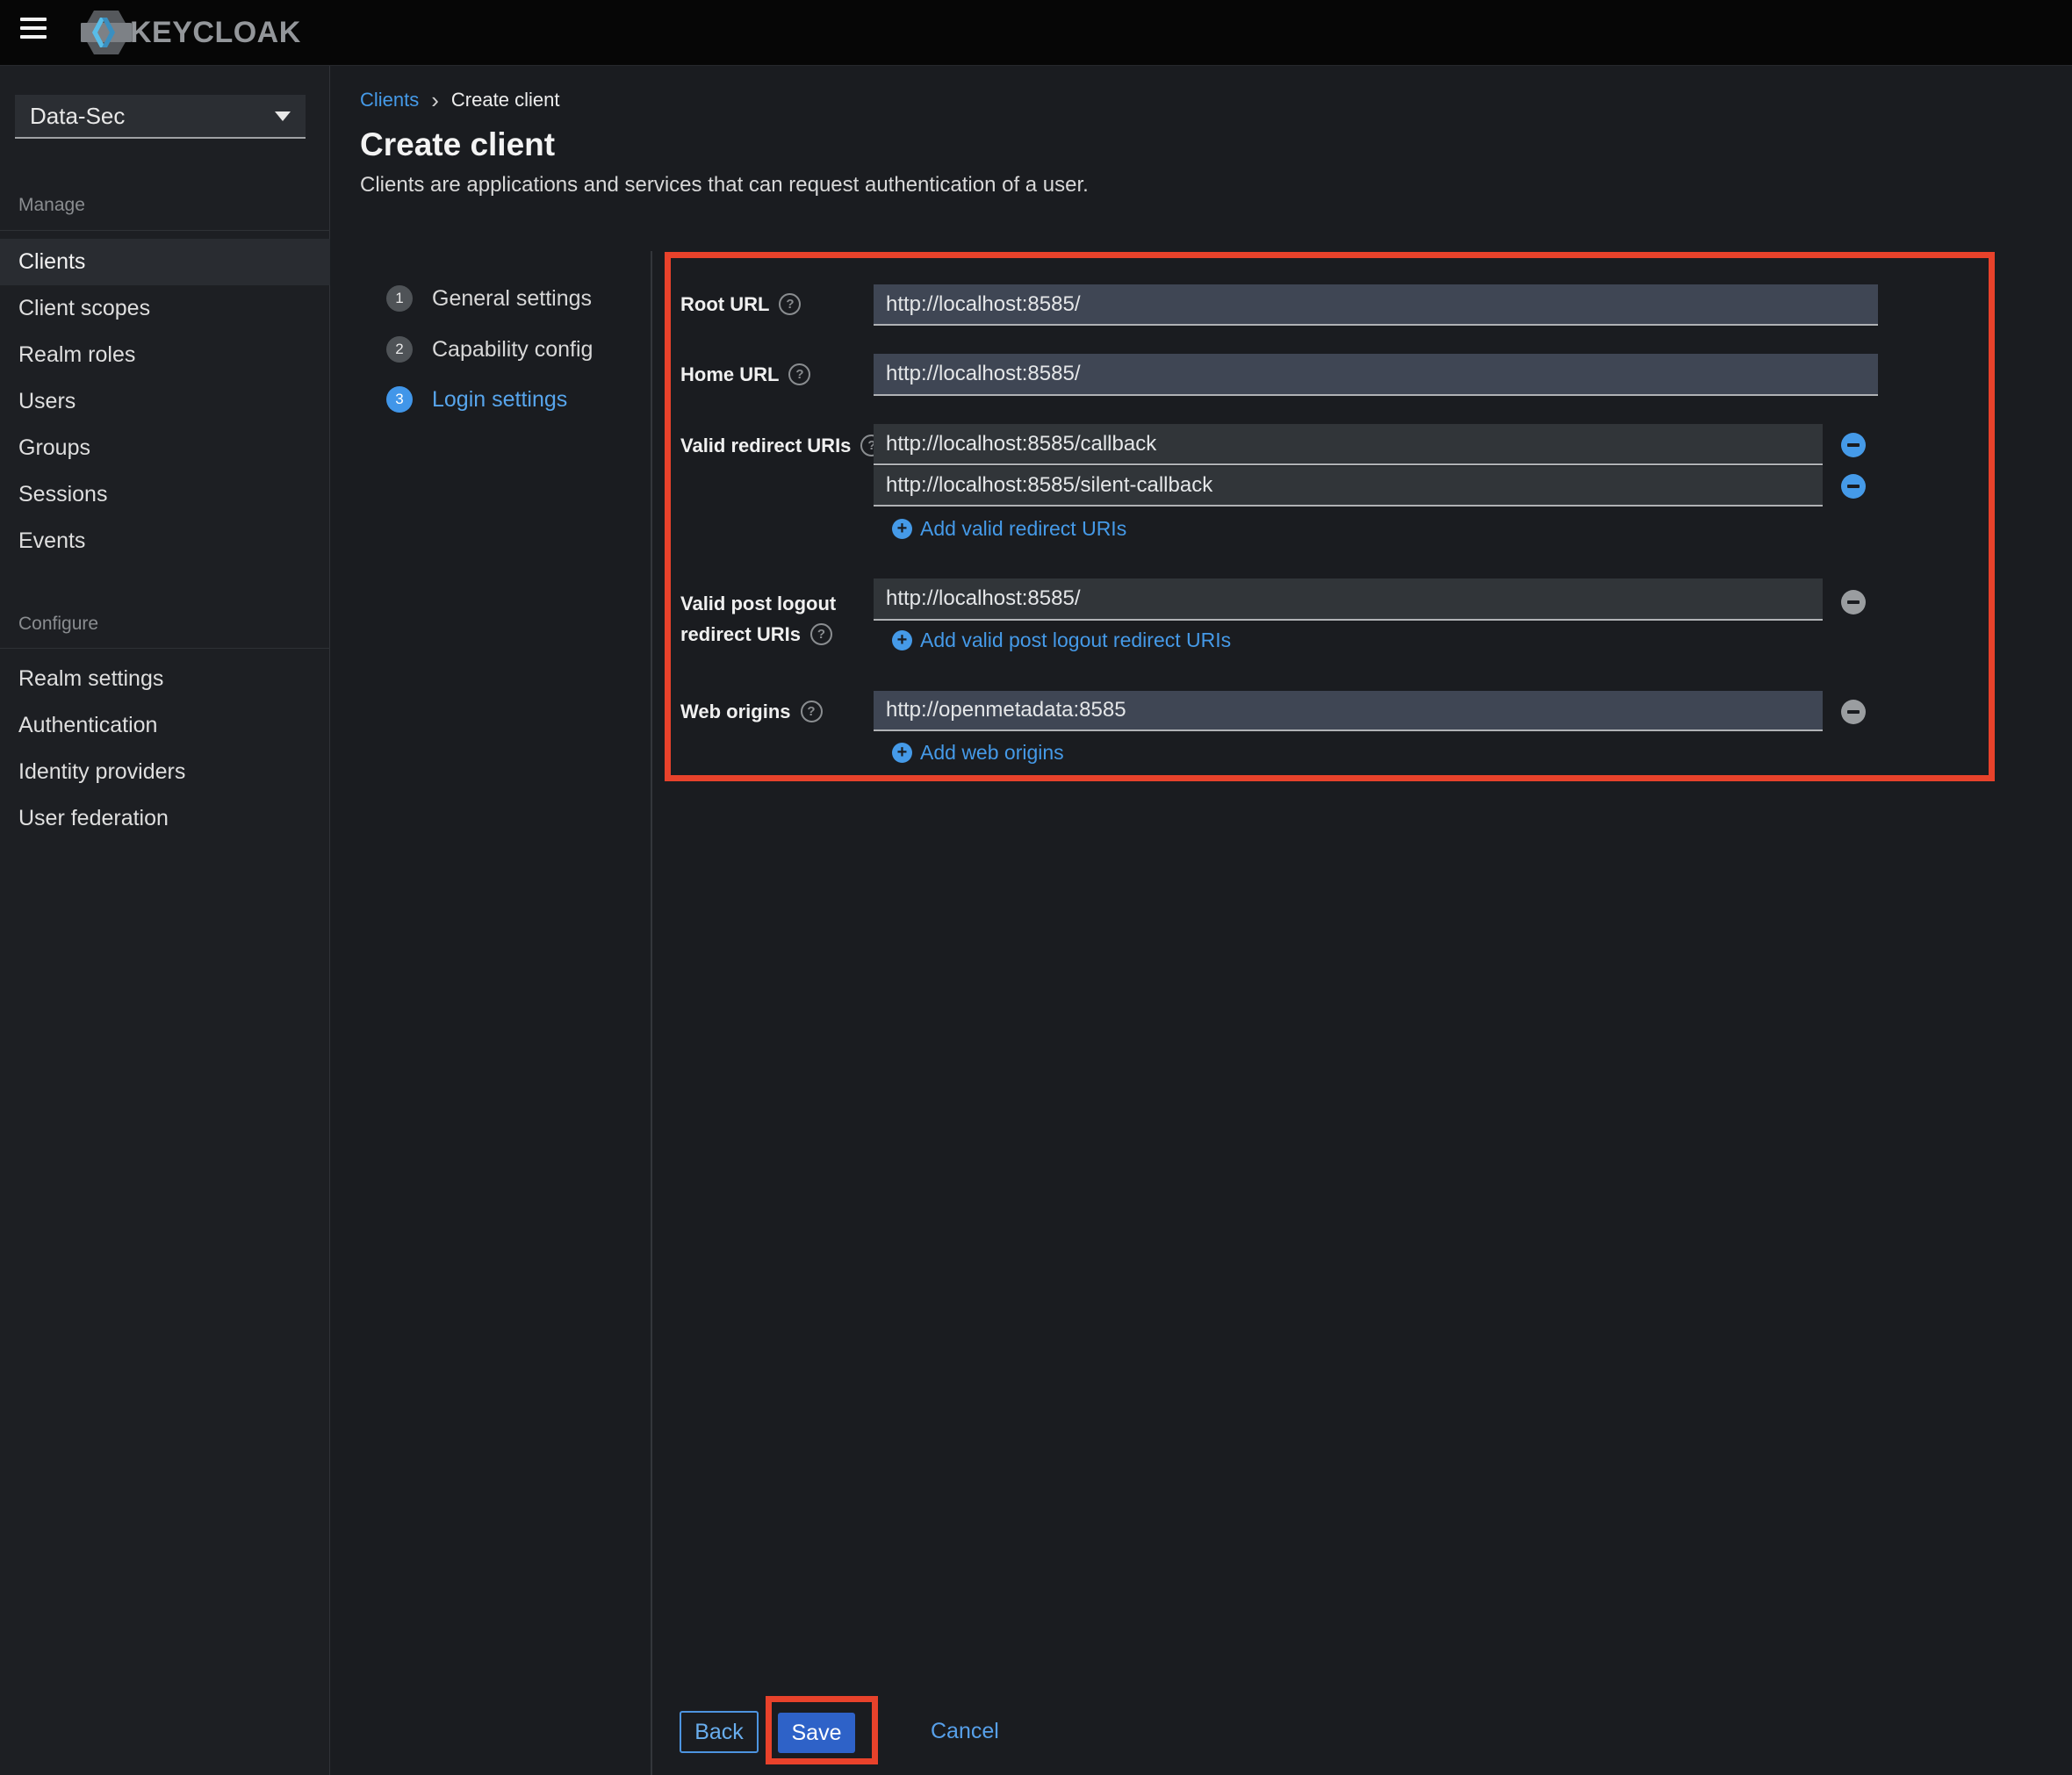 This screenshot has width=2072, height=1775. I want to click on top-bar: KEYCLOAK, so click(1036, 33).